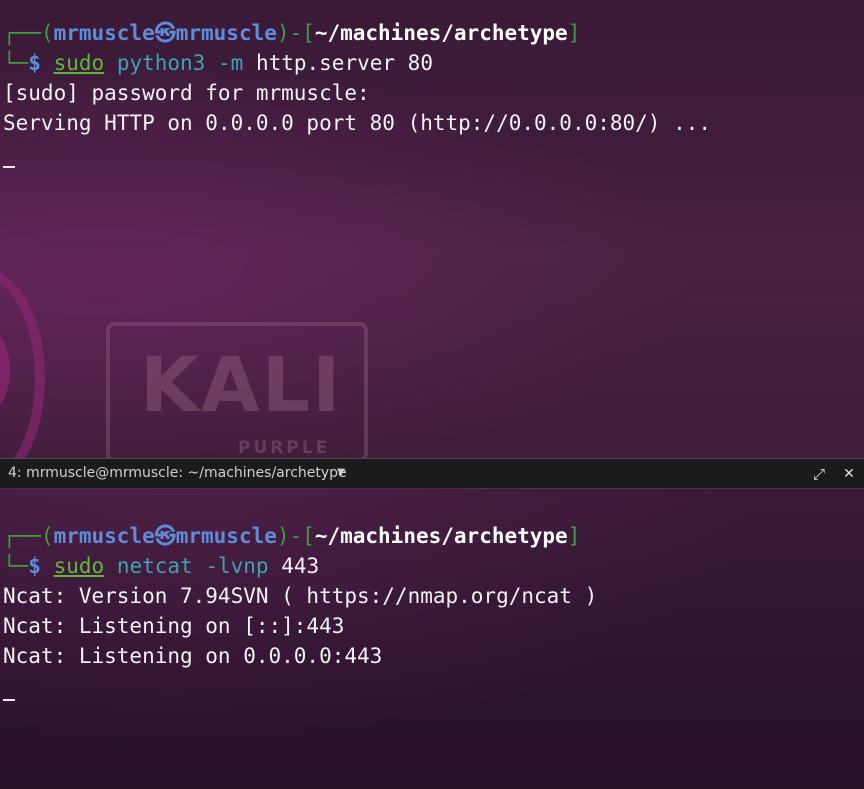 The image size is (864, 789). Describe the element at coordinates (237, 566) in the screenshot. I see `command-flag: -lvnp` at that location.